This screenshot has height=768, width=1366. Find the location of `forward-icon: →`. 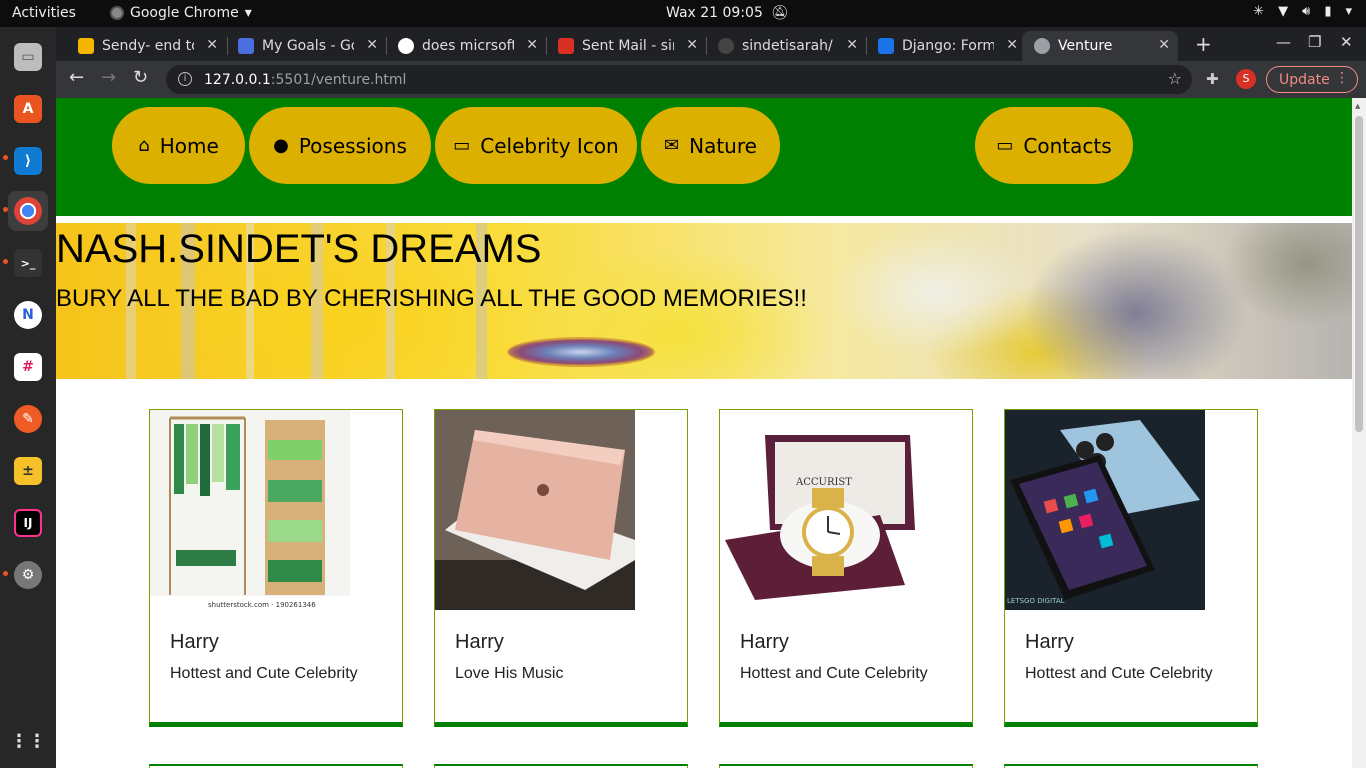

forward-icon: → is located at coordinates (108, 77).